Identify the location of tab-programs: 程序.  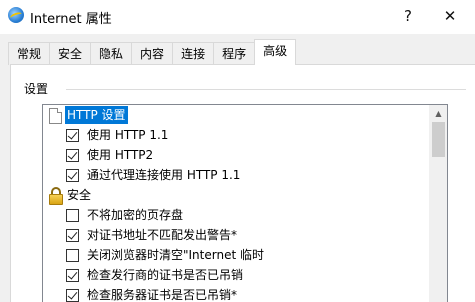
(234, 53).